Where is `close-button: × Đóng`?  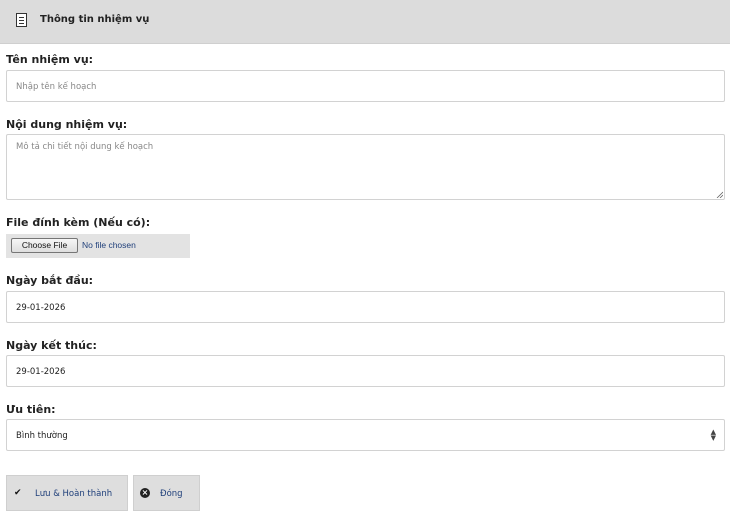
close-button: × Đóng is located at coordinates (166, 493).